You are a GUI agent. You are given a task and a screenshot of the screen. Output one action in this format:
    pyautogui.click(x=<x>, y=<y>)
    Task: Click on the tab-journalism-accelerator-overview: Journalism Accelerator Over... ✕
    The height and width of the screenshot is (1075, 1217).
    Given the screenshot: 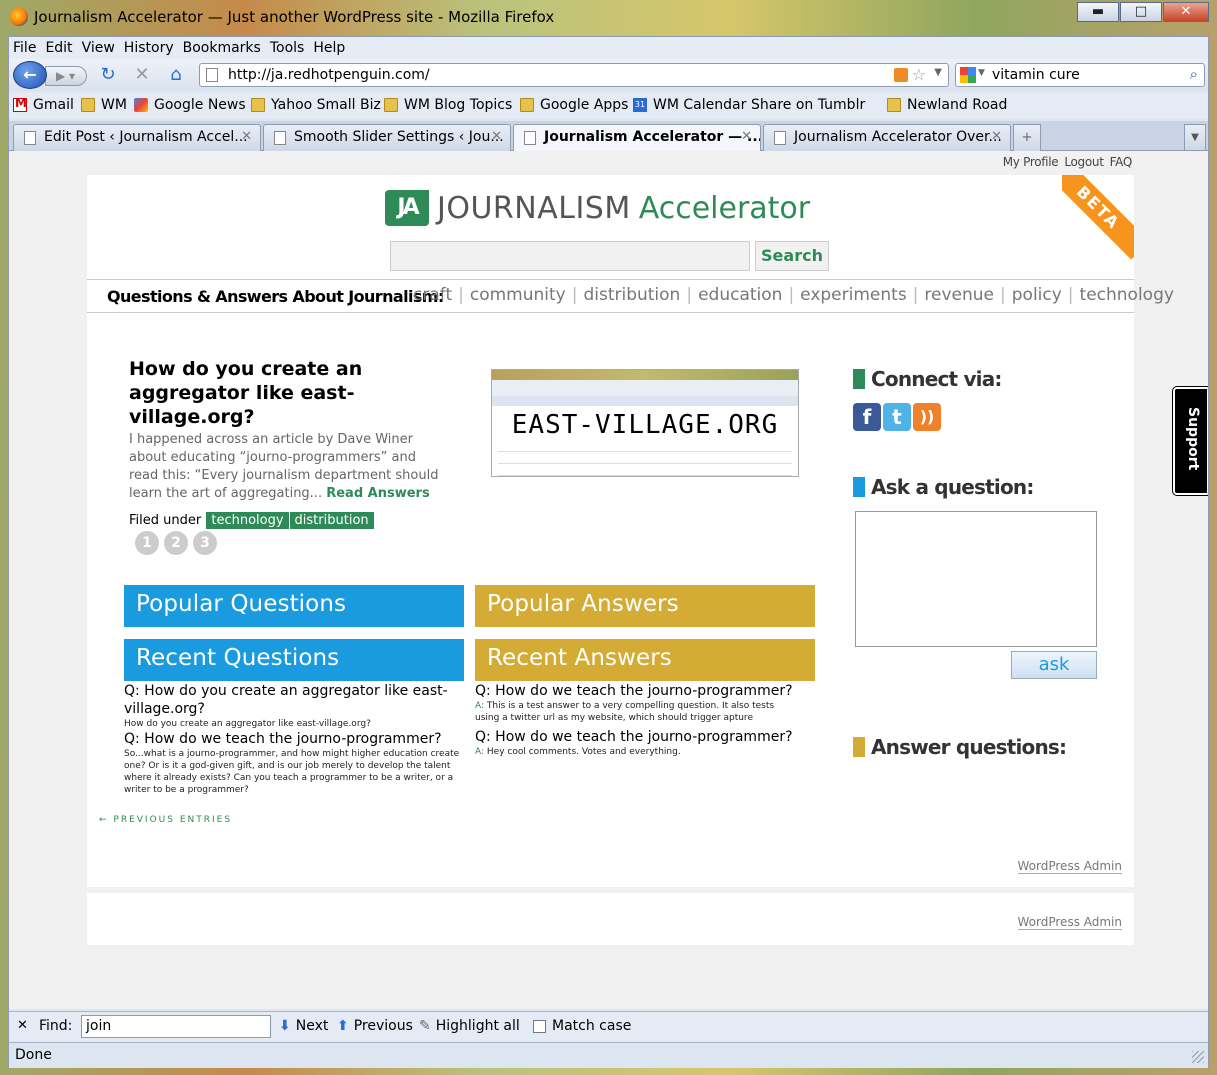 What is the action you would take?
    pyautogui.click(x=887, y=137)
    